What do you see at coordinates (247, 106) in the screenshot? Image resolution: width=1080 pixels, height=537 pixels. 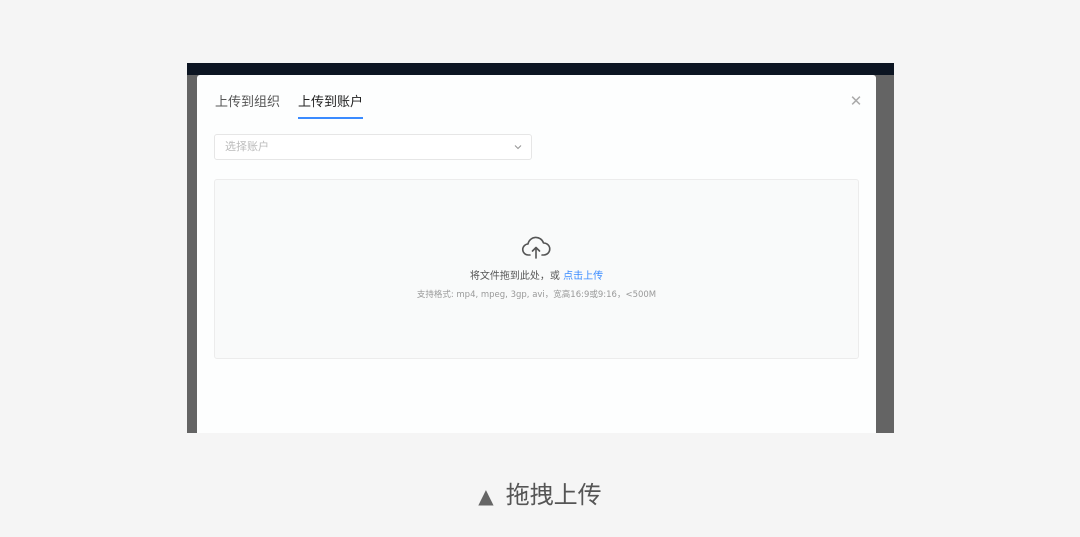 I see `tab-upload-to-organization: 上传到组织` at bounding box center [247, 106].